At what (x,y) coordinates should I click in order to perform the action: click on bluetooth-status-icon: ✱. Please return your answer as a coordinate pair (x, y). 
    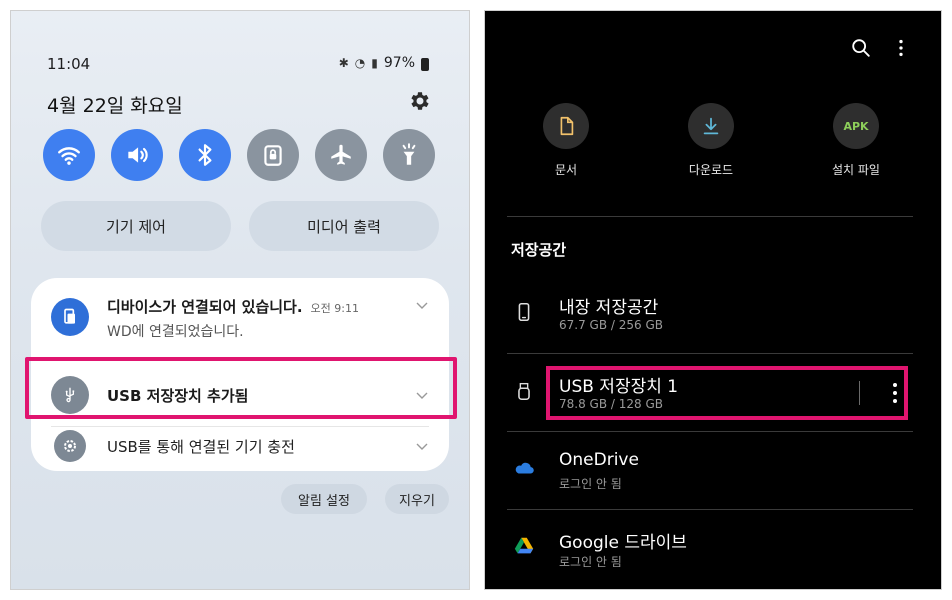
    Looking at the image, I should click on (343, 63).